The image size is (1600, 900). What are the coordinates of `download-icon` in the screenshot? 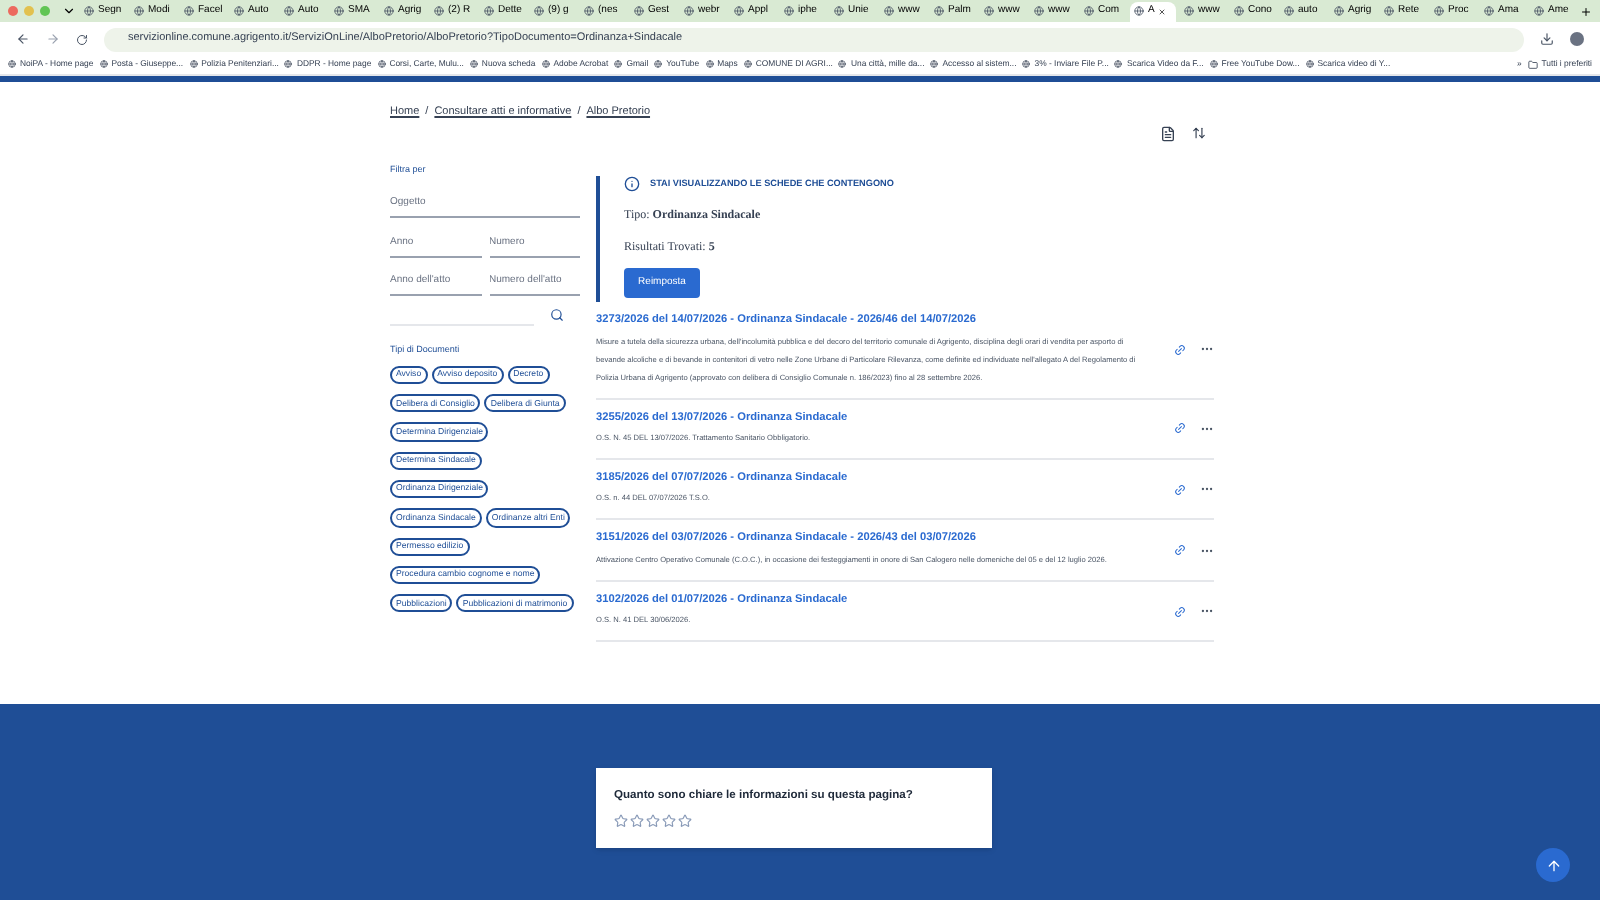 It's located at (1547, 39).